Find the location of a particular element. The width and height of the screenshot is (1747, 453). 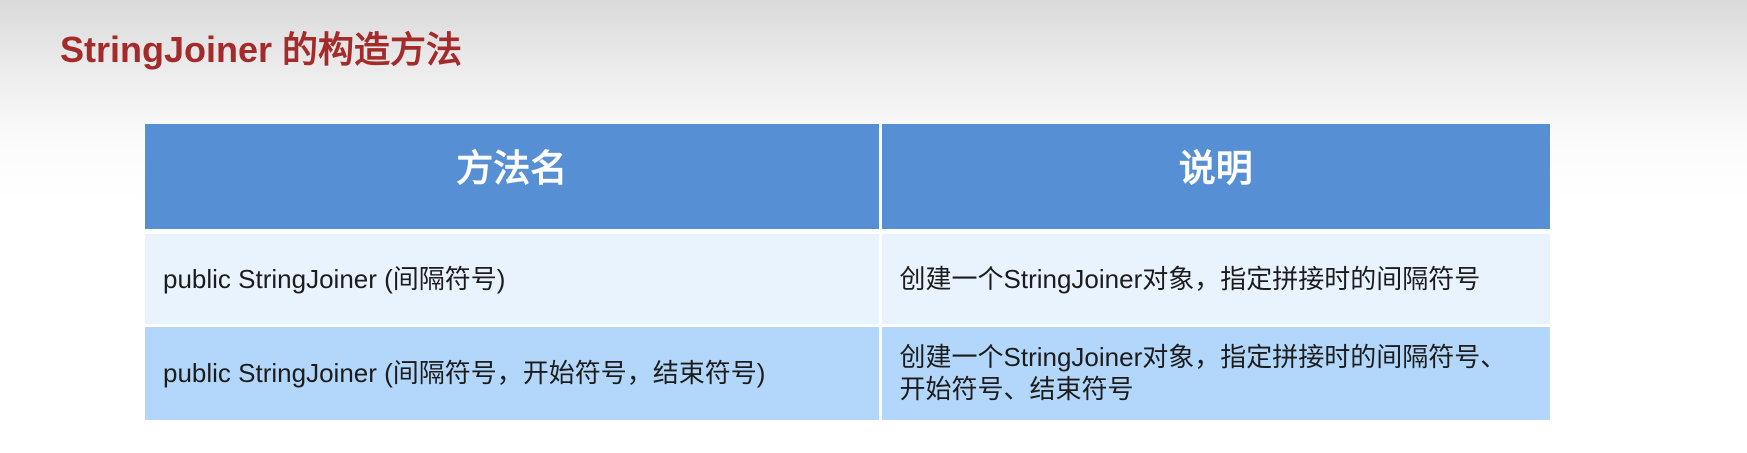

method-cell: public StringJoiner (间隔符号，开始符号，结束符号) is located at coordinates (513, 374).